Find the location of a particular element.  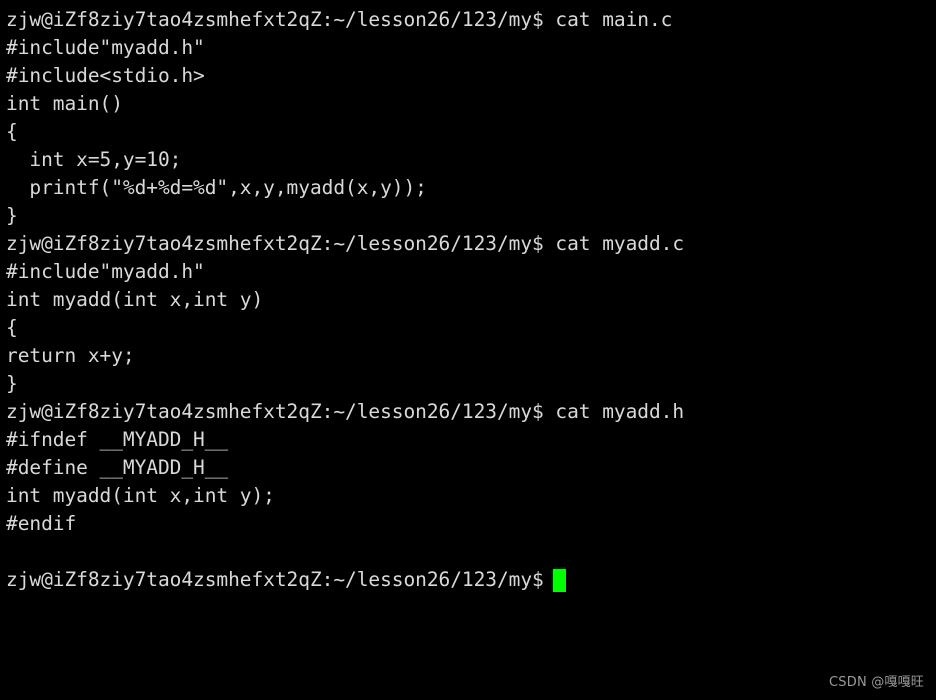

terminal-output-line: printf("%d+%d=%d",x,y,myadd(x,y)); is located at coordinates (216, 187).